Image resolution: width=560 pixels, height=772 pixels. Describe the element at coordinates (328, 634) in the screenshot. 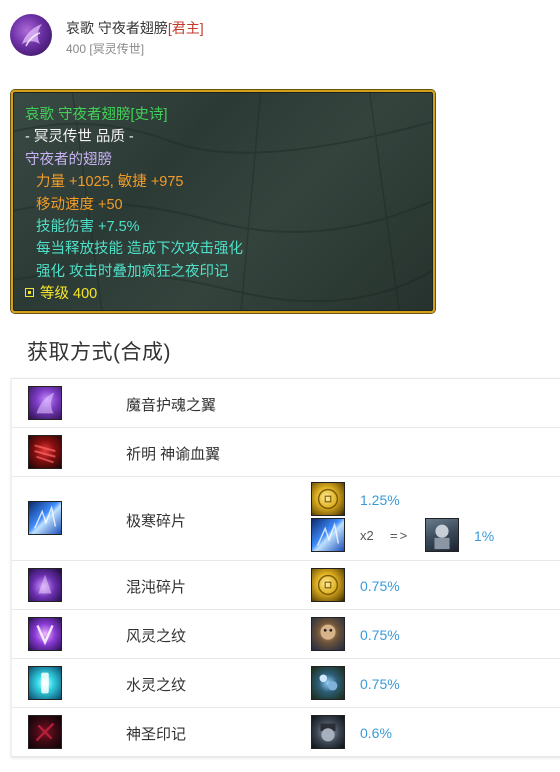

I see `beast-portrait-icon` at that location.